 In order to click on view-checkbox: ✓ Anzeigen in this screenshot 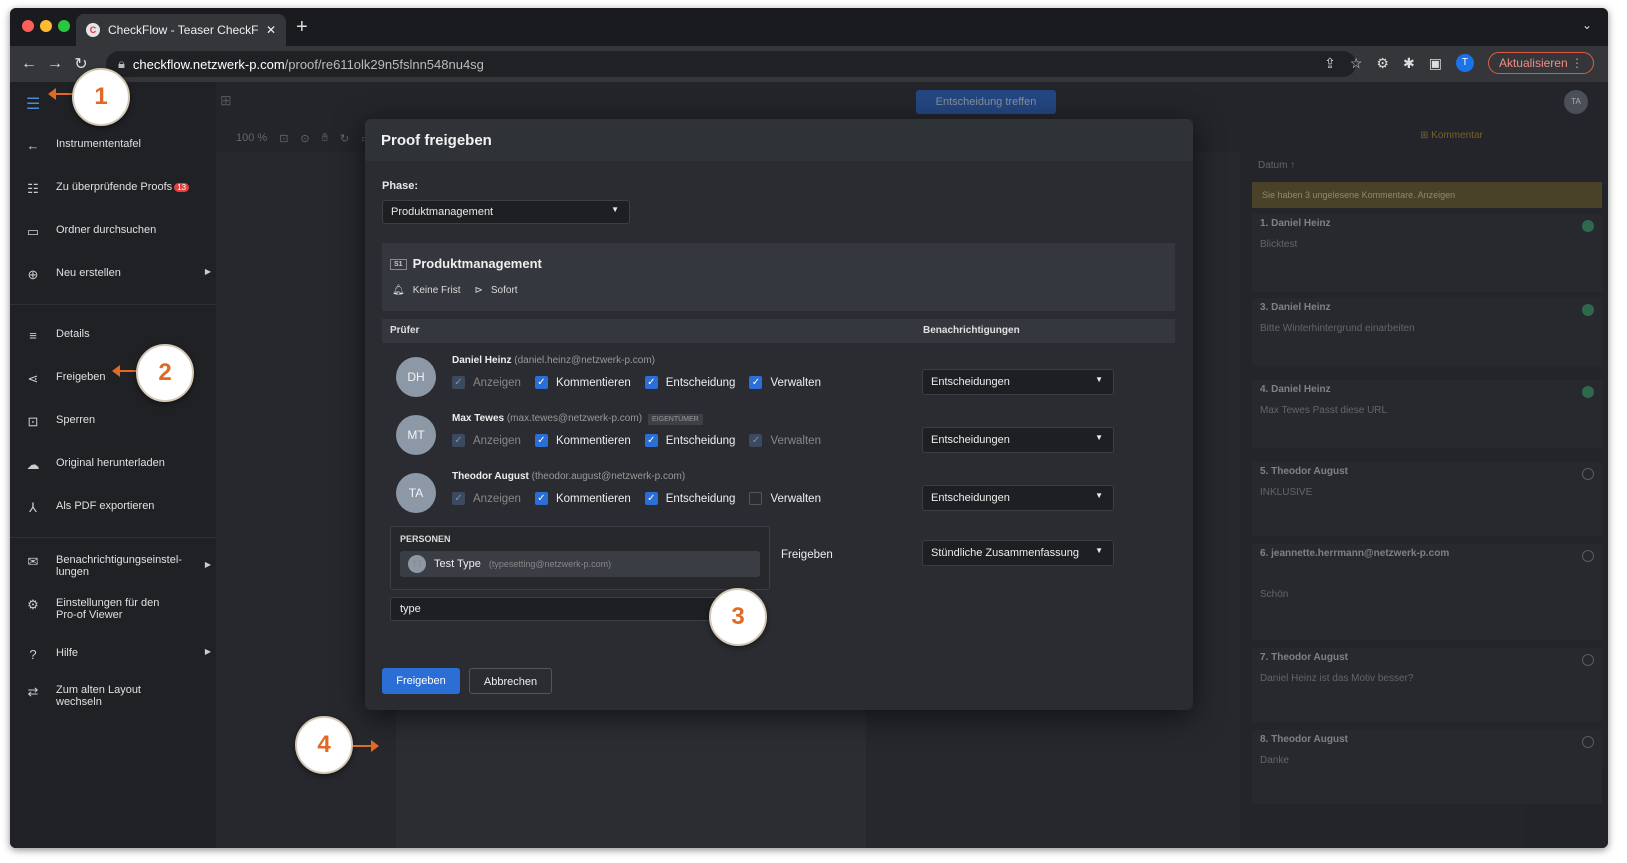, I will do `click(486, 382)`.